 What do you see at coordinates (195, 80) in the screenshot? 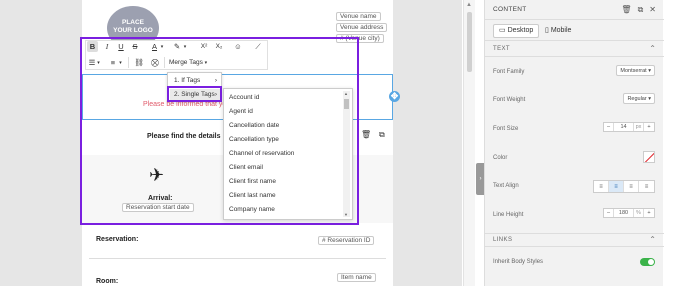
I see `menu-item-if-tags: 1. If Tags ›` at bounding box center [195, 80].